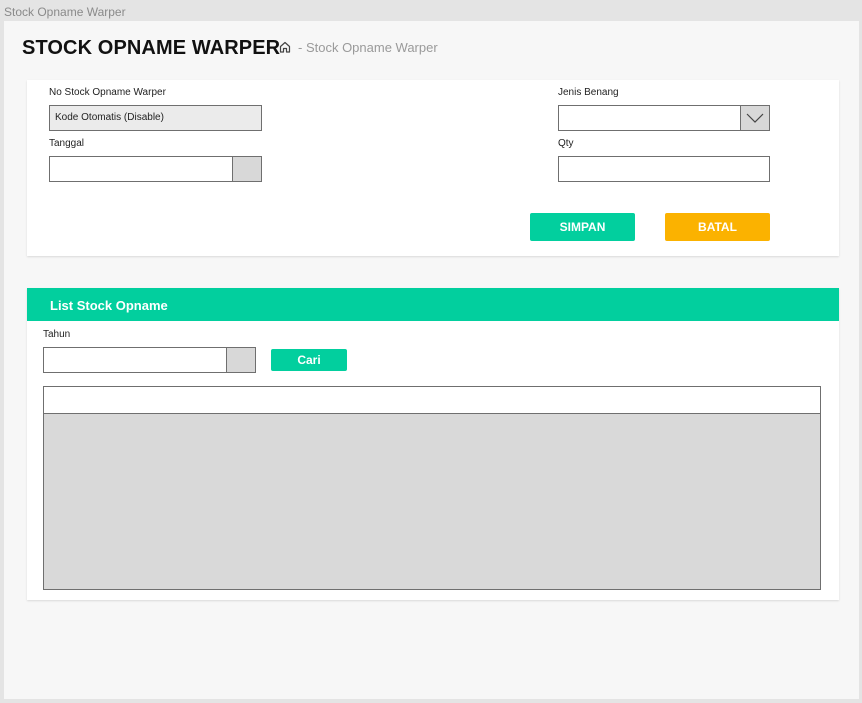 This screenshot has height=703, width=862. What do you see at coordinates (246, 169) in the screenshot?
I see `date-picker-button` at bounding box center [246, 169].